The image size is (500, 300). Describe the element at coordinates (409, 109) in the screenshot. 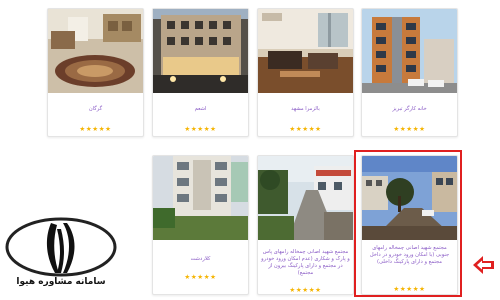

I see `hotel-title: خانه کارگر تبریز` at that location.